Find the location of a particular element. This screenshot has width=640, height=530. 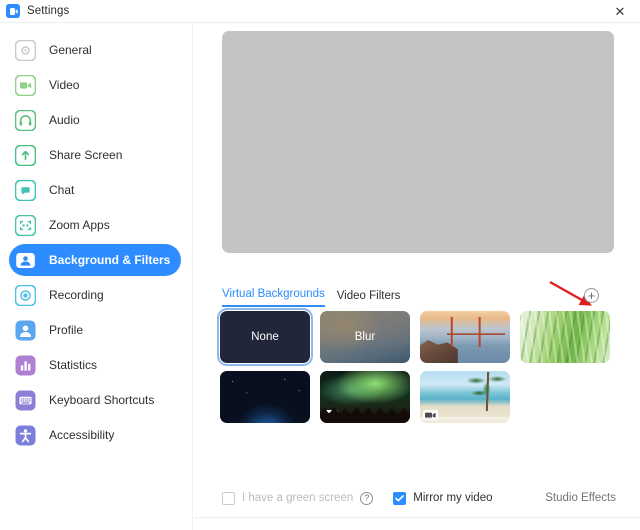

mirror-video-checkbox: Mirror my video is located at coordinates (443, 498).